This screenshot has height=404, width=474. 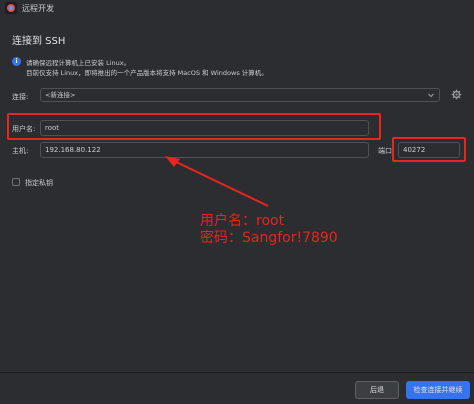 I want to click on check-connection-button: 检查连接并继续, so click(x=438, y=390).